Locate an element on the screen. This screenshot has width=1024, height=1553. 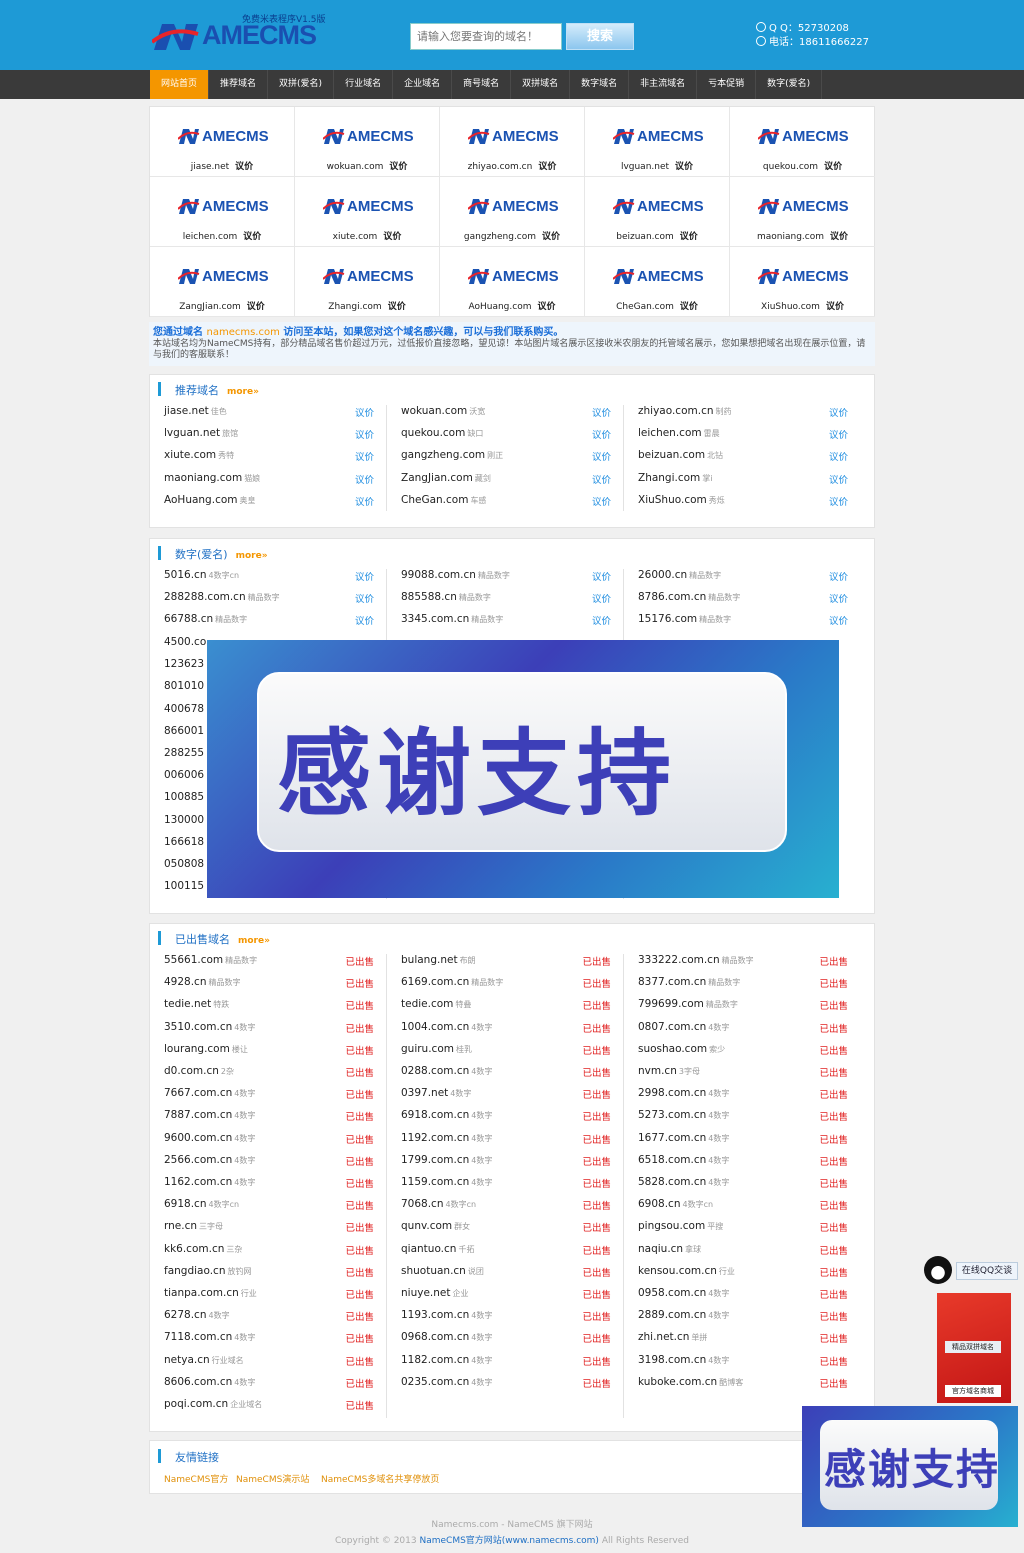
domain-name: 2998.com.cn is located at coordinates (672, 1093).